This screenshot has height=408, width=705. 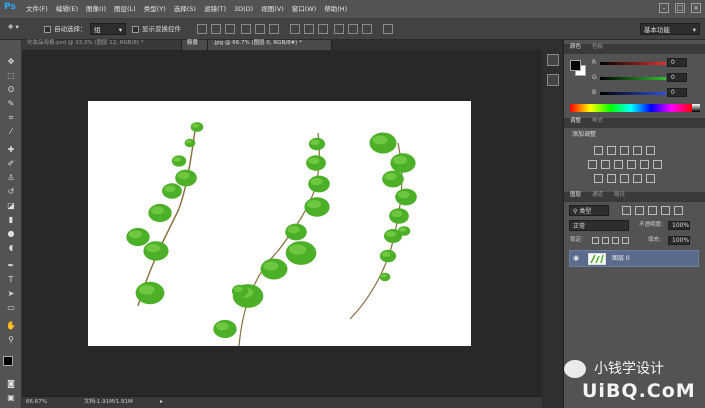 I want to click on align-bottom-icon, so click(x=230, y=29).